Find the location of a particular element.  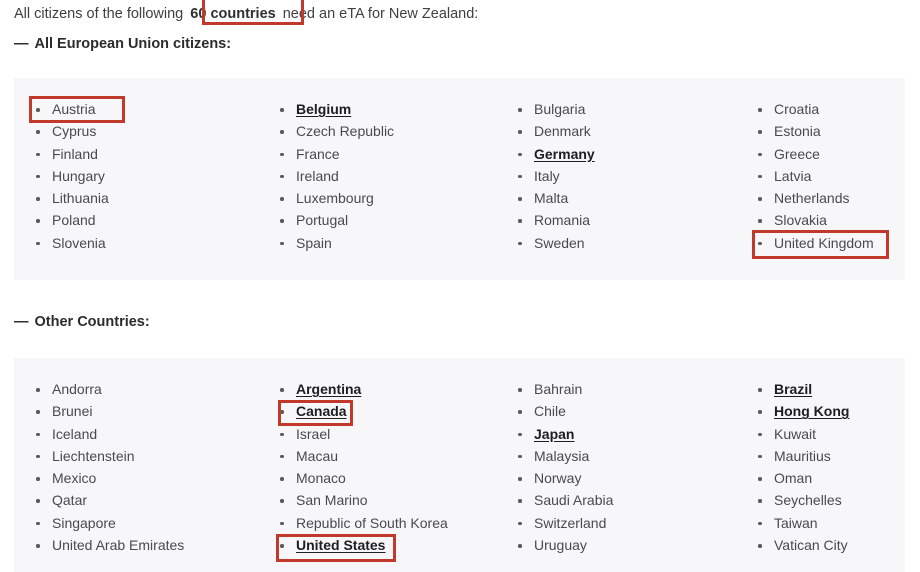

country-list-item: Czech Republic is located at coordinates (391, 131).